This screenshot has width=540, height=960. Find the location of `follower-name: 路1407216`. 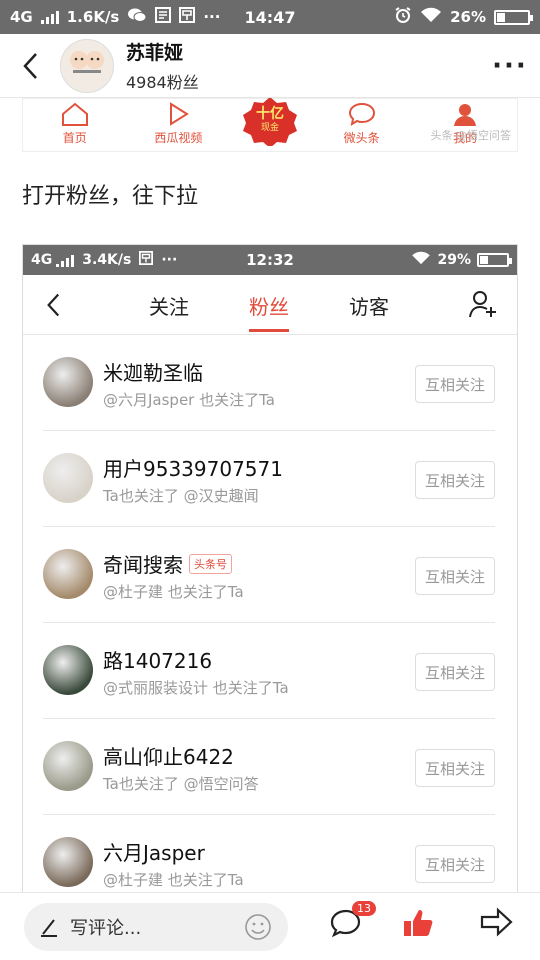

follower-name: 路1407216 is located at coordinates (157, 659).